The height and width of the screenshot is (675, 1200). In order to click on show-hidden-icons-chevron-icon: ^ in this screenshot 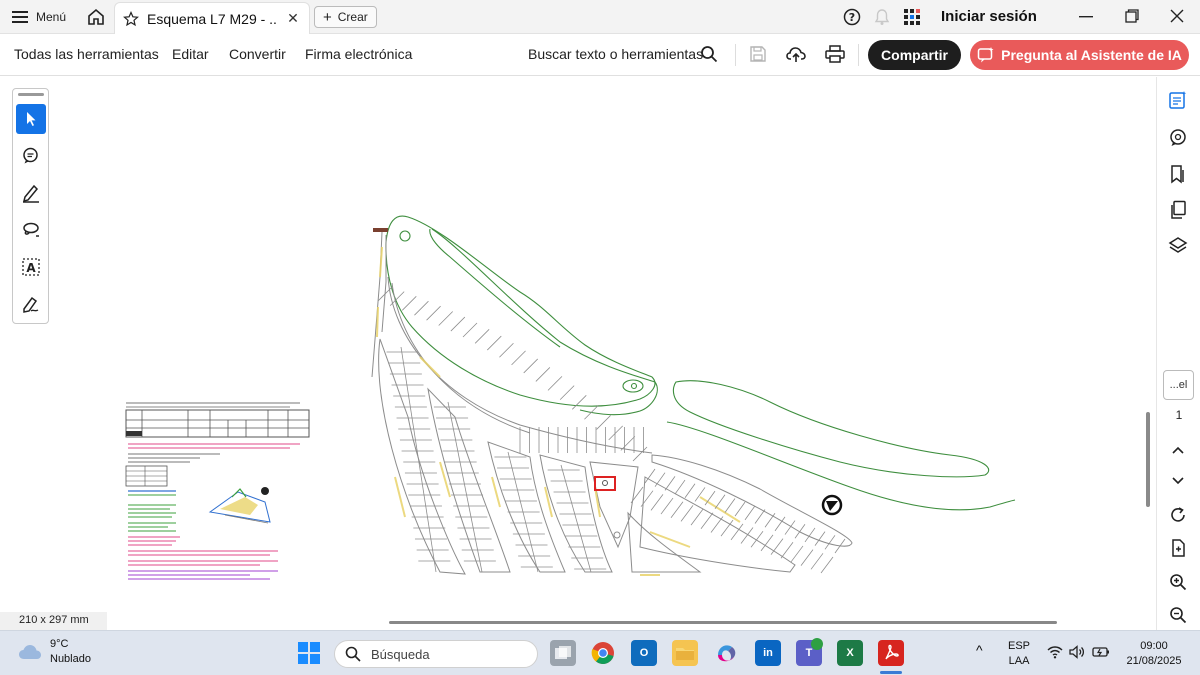, I will do `click(979, 650)`.